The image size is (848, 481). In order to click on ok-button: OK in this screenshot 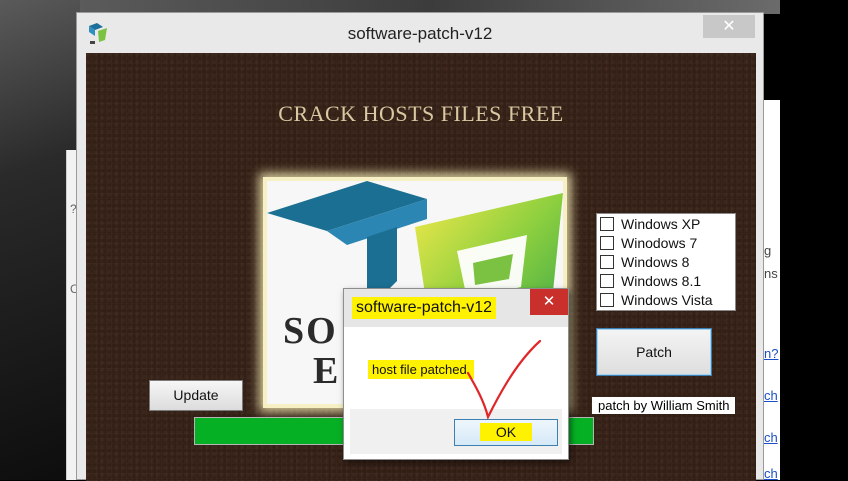, I will do `click(506, 432)`.